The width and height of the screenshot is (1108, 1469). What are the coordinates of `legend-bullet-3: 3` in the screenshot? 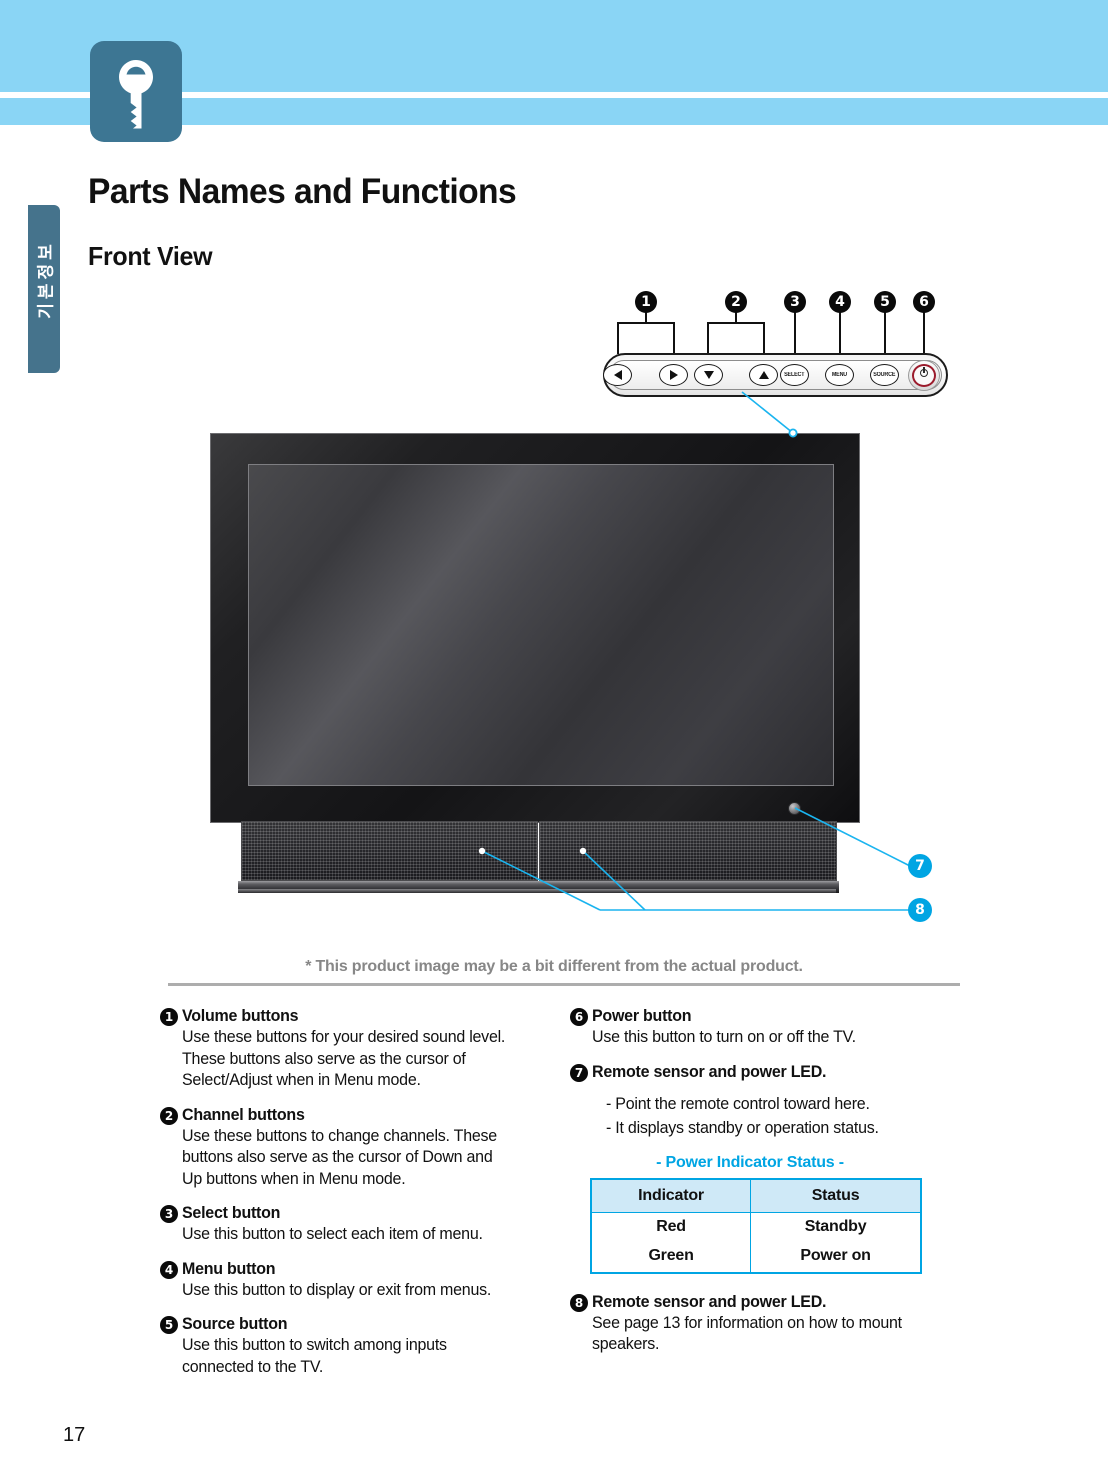 It's located at (169, 1214).